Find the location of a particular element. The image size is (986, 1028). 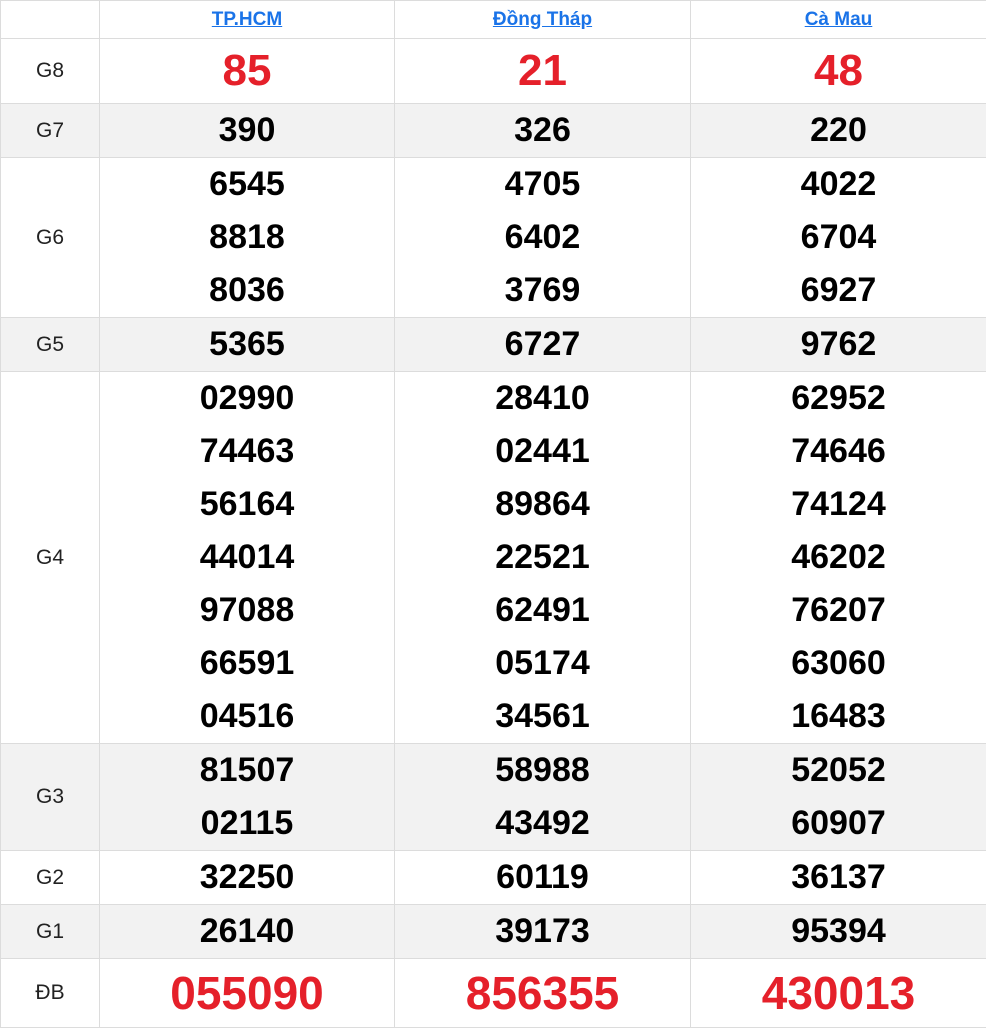

result-number: 58988 is located at coordinates (542, 770).